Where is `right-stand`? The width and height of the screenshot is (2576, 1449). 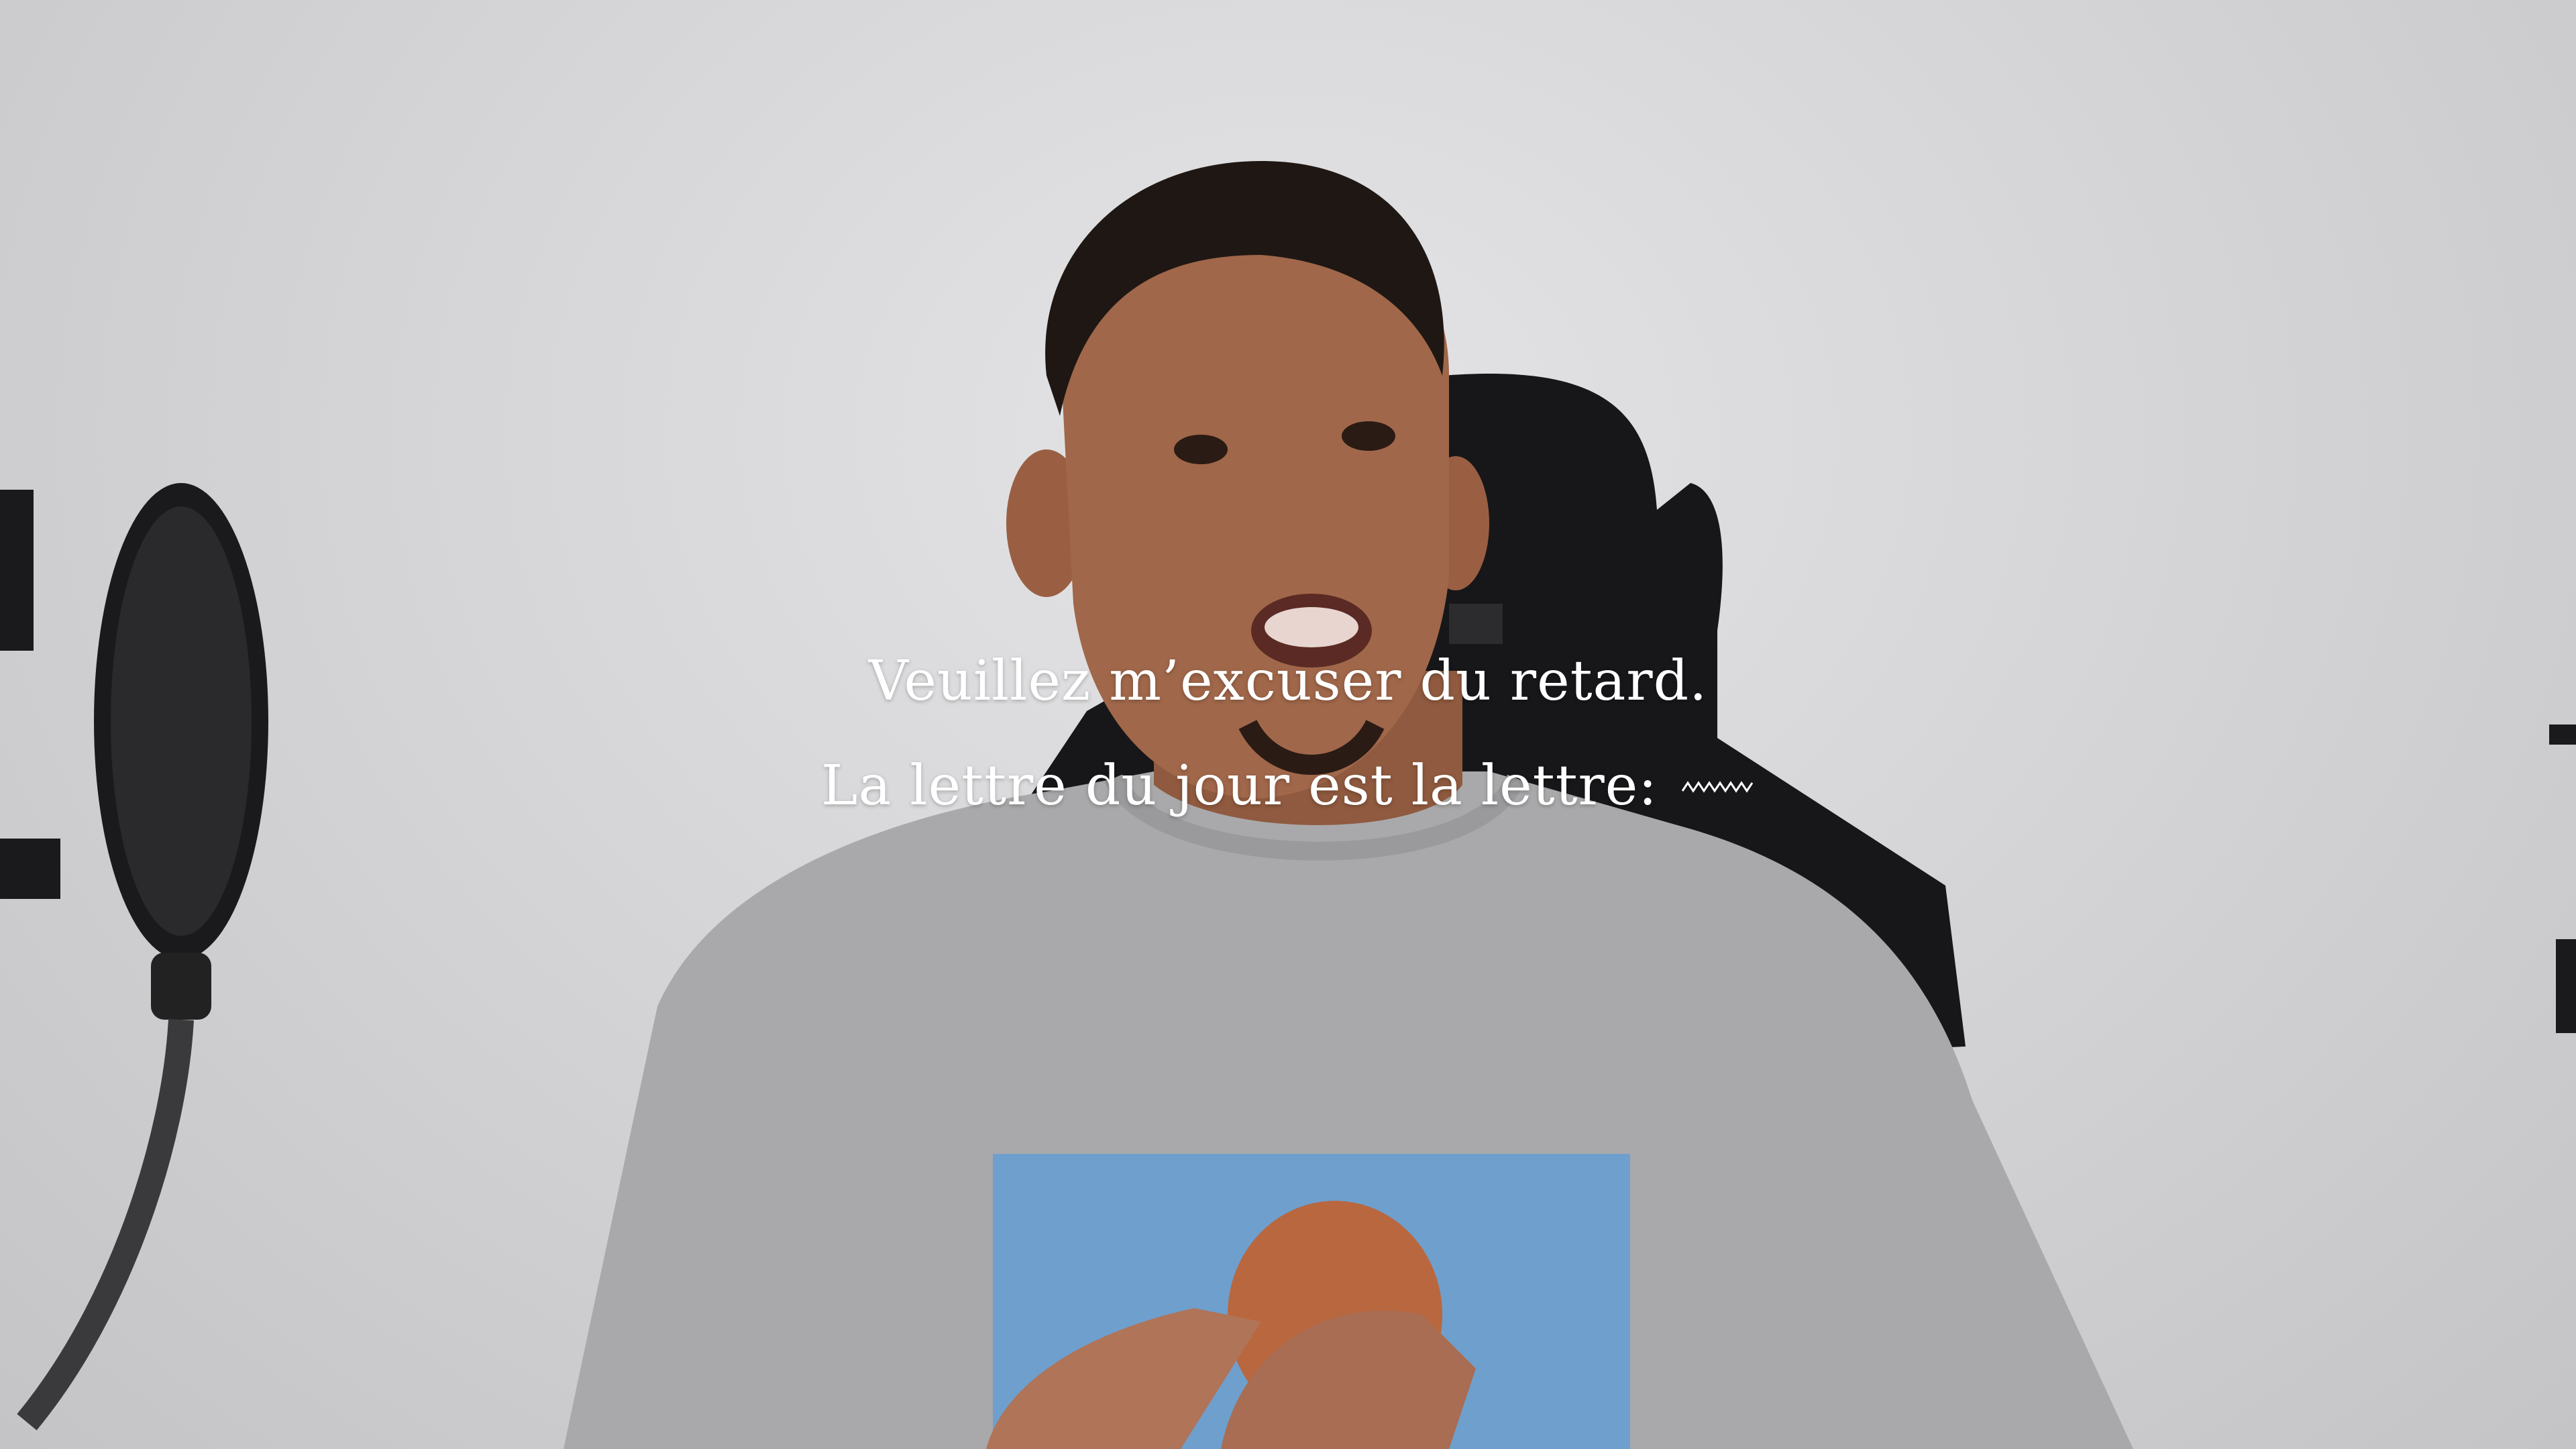
right-stand is located at coordinates (2562, 734).